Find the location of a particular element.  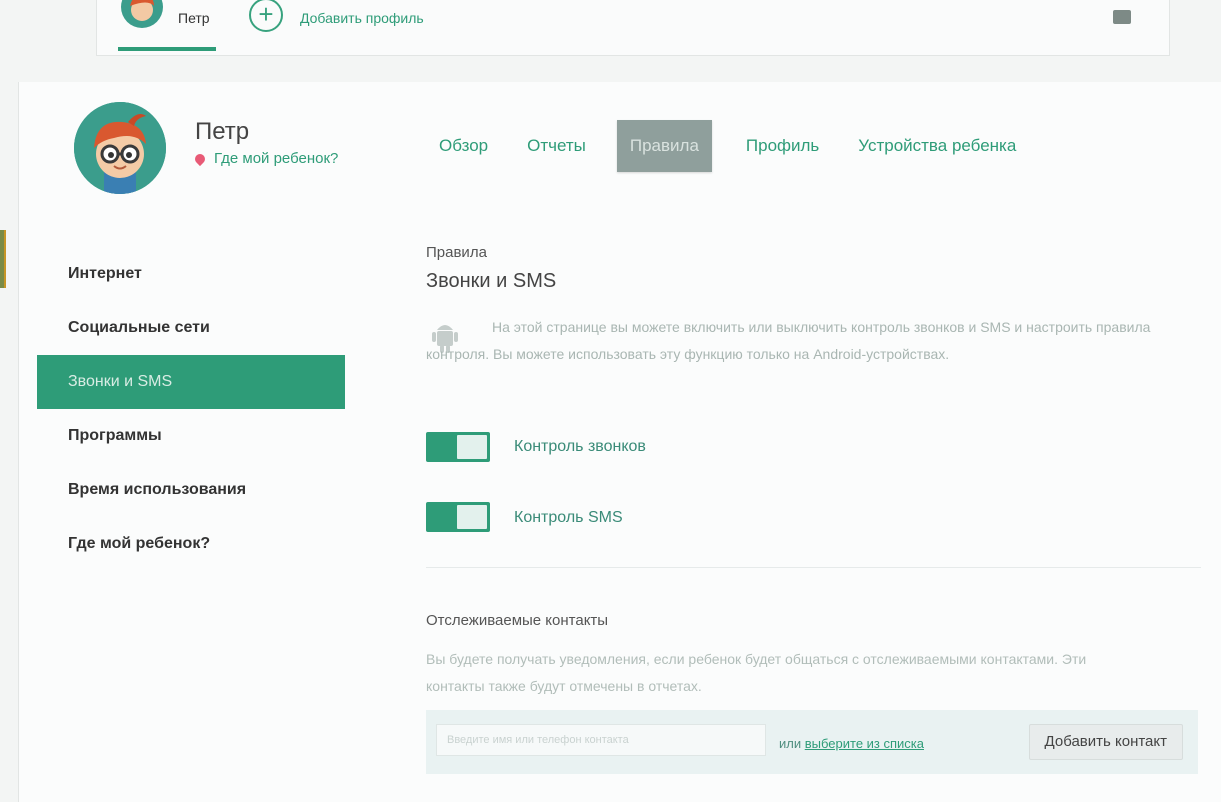

breadcrumb: Правила is located at coordinates (456, 252).